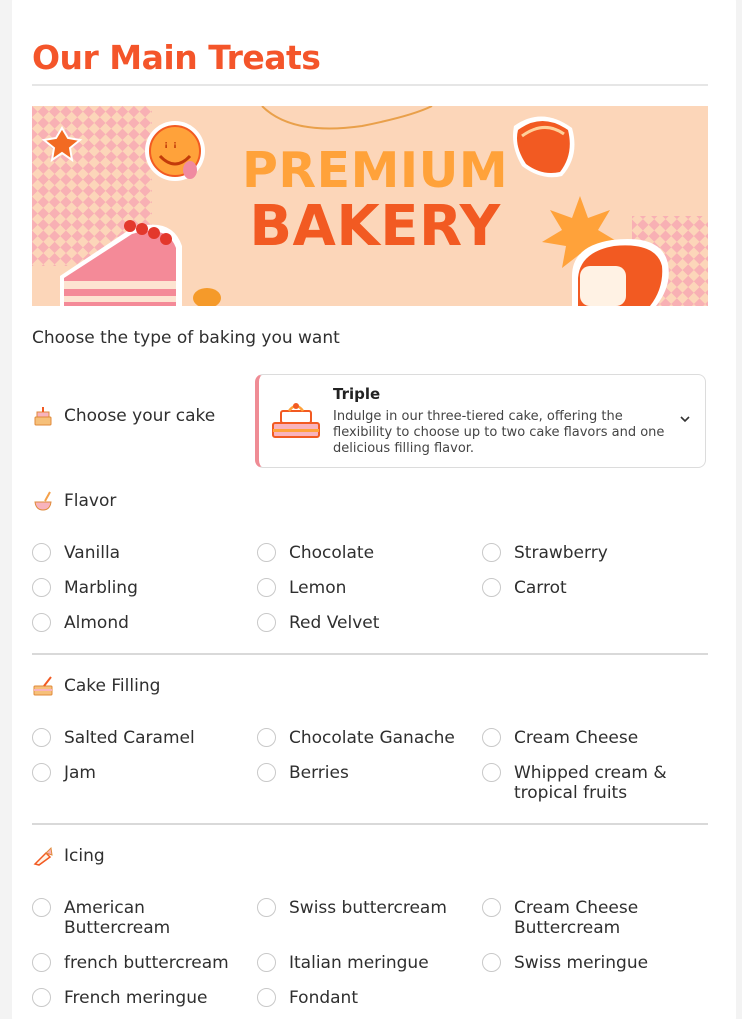 Image resolution: width=742 pixels, height=1019 pixels. I want to click on flavor-field-label: Flavor, so click(74, 501).